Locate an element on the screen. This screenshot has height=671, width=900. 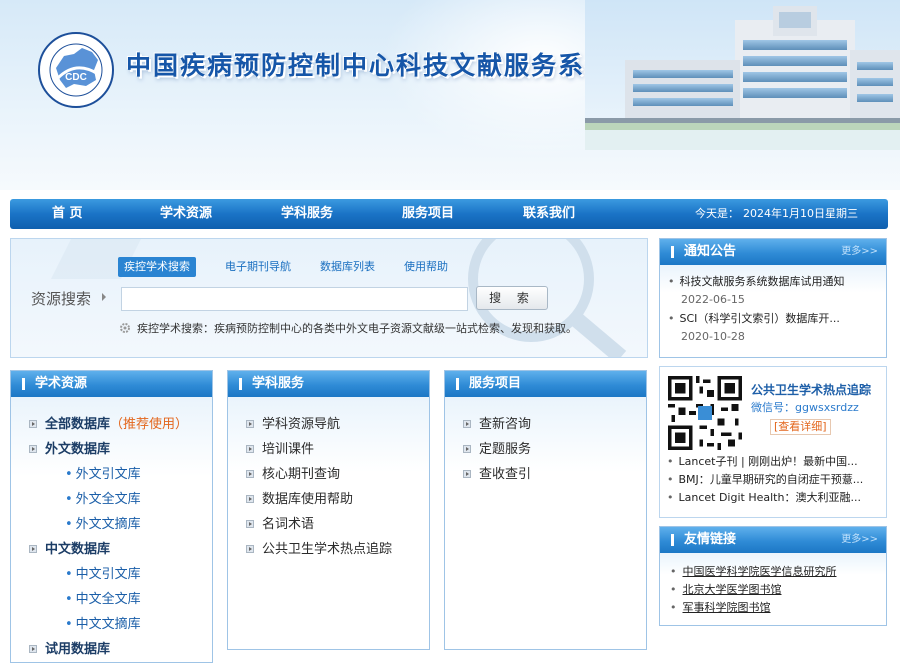
chinese-fulltext-db-link: • 中文全文库 is located at coordinates (103, 599).